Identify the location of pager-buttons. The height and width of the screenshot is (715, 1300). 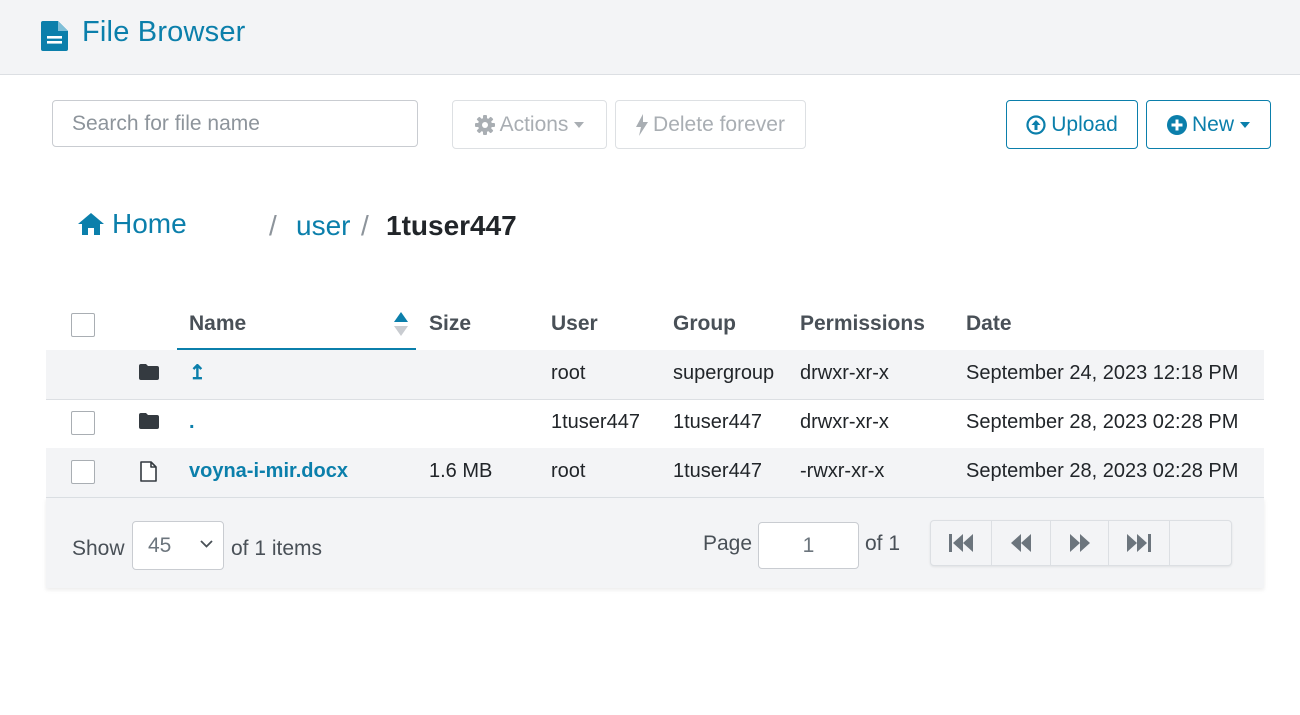
(1081, 543).